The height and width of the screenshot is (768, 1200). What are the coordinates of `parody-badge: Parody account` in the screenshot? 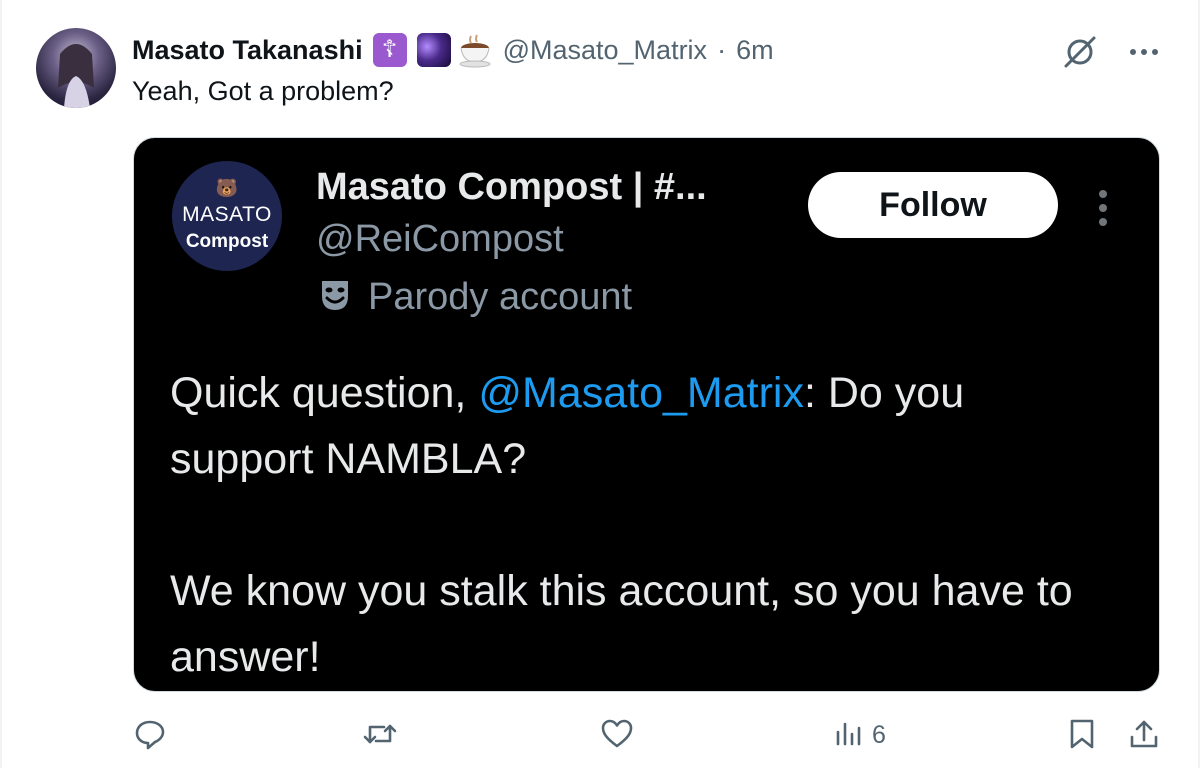 It's located at (474, 297).